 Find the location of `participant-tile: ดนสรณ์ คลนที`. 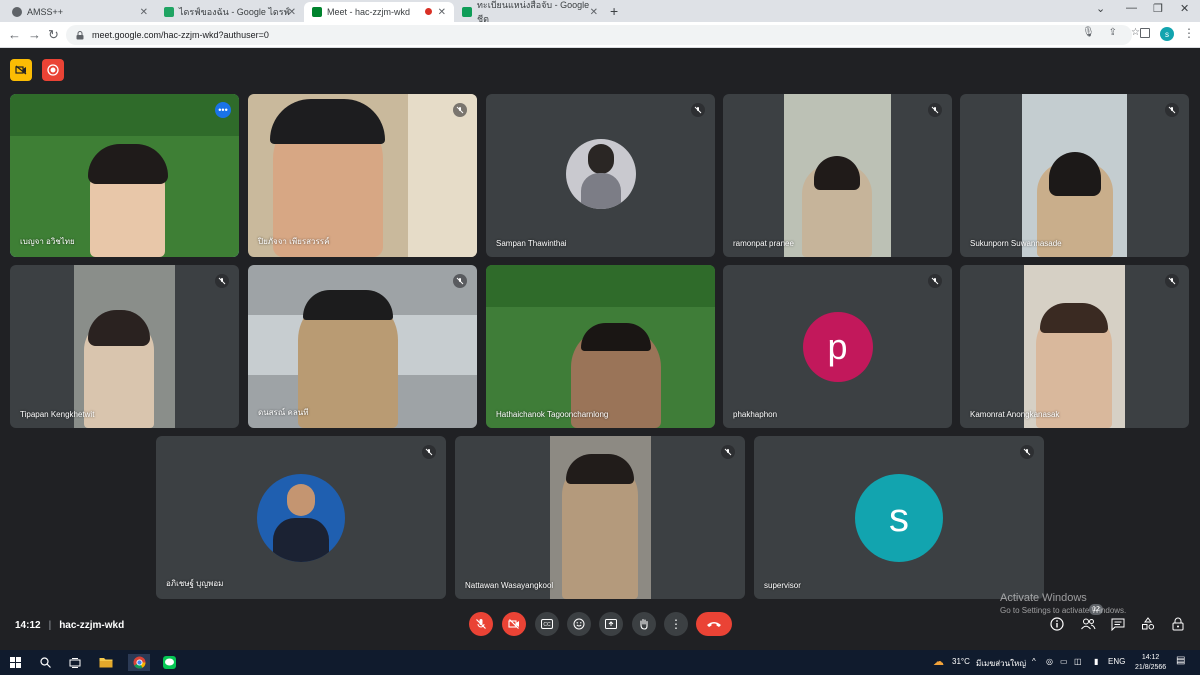

participant-tile: ดนสรณ์ คลนที is located at coordinates (362, 346).